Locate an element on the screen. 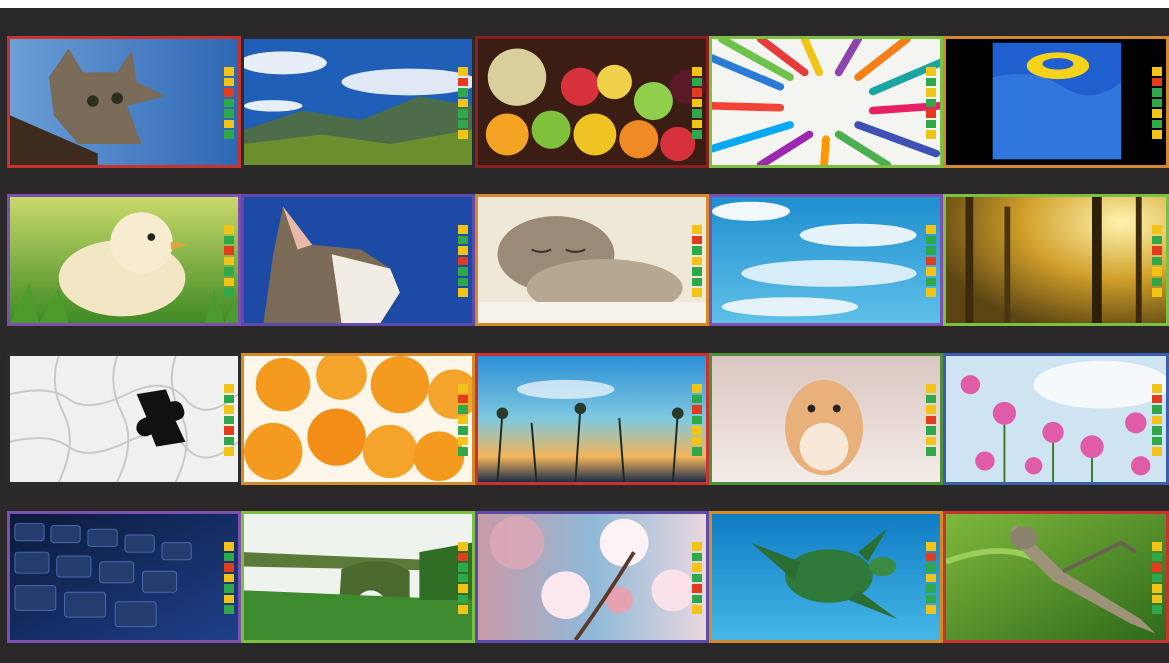  tile-sunset-flowers is located at coordinates (592, 419).